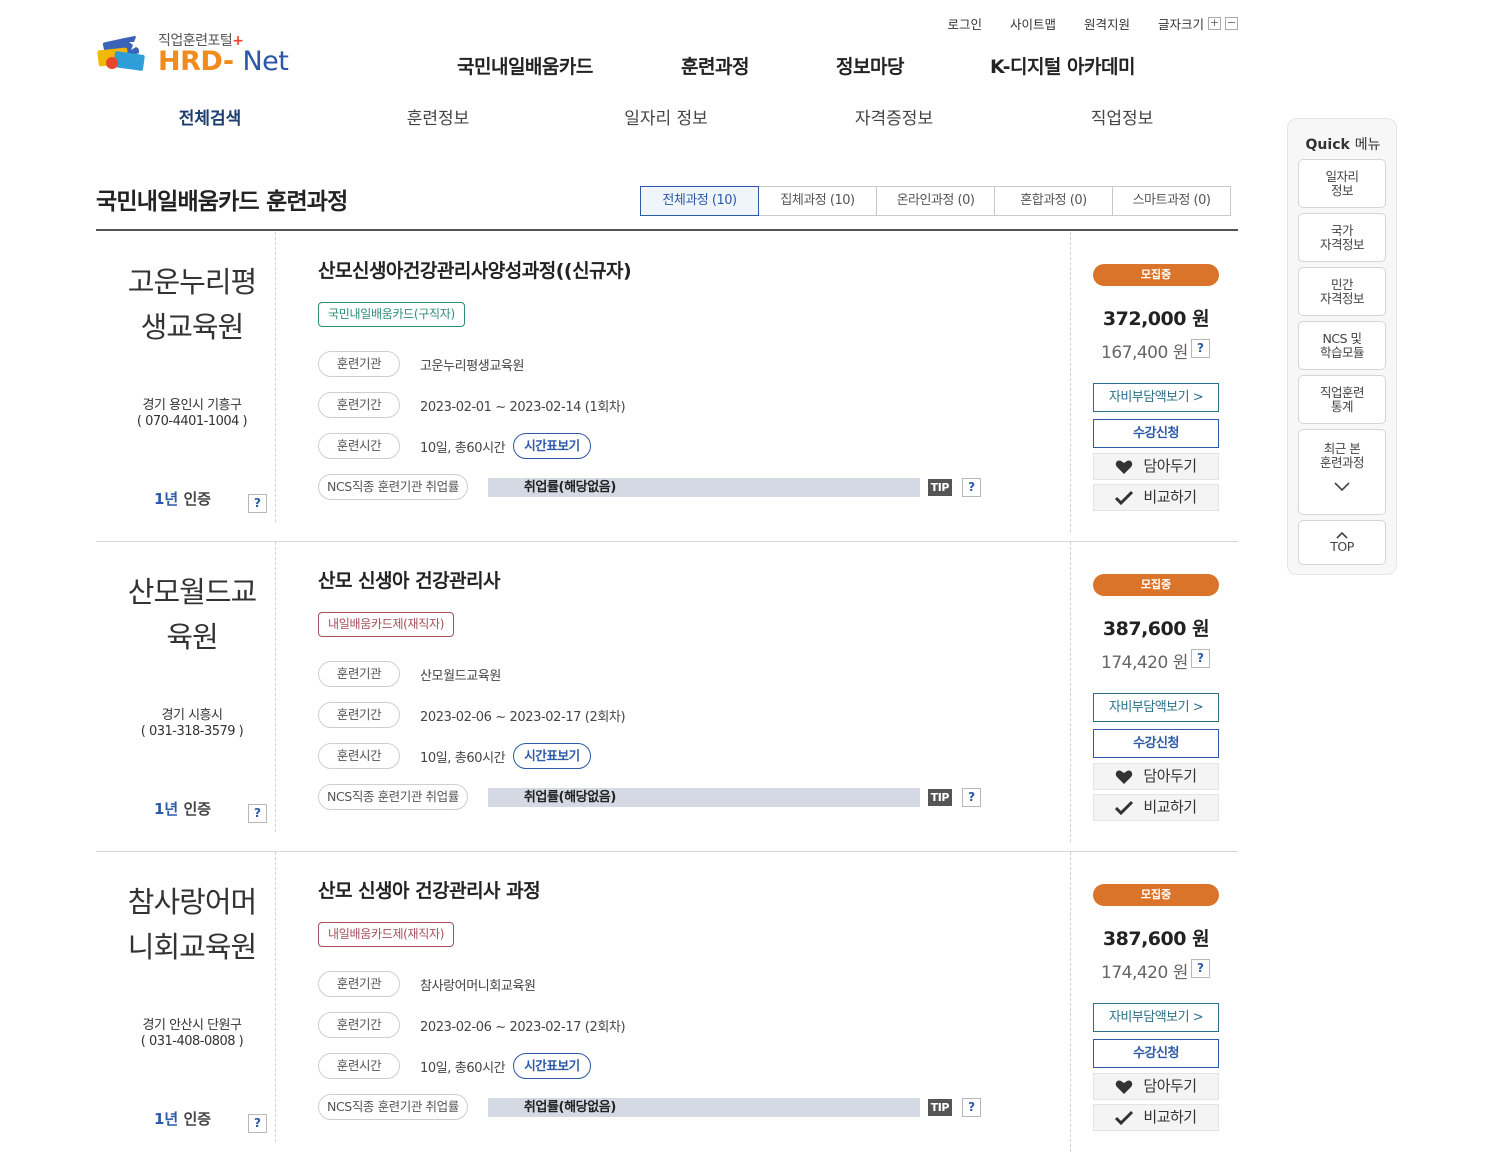 Image resolution: width=1500 pixels, height=1167 pixels. I want to click on institution-name: 참사랑어머 니회교육원, so click(192, 925).